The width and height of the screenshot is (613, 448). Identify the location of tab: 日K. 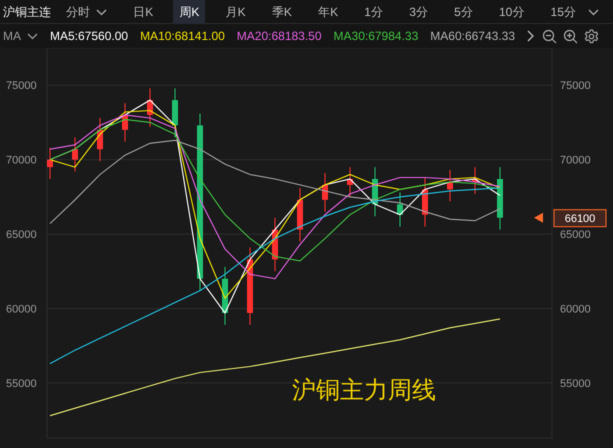
(143, 12).